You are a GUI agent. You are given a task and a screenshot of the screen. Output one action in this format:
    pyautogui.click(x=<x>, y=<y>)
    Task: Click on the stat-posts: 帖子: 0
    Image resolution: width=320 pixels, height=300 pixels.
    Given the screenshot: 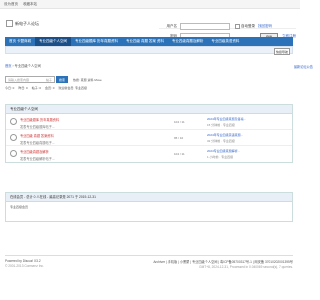 What is the action you would take?
    pyautogui.click(x=36, y=88)
    